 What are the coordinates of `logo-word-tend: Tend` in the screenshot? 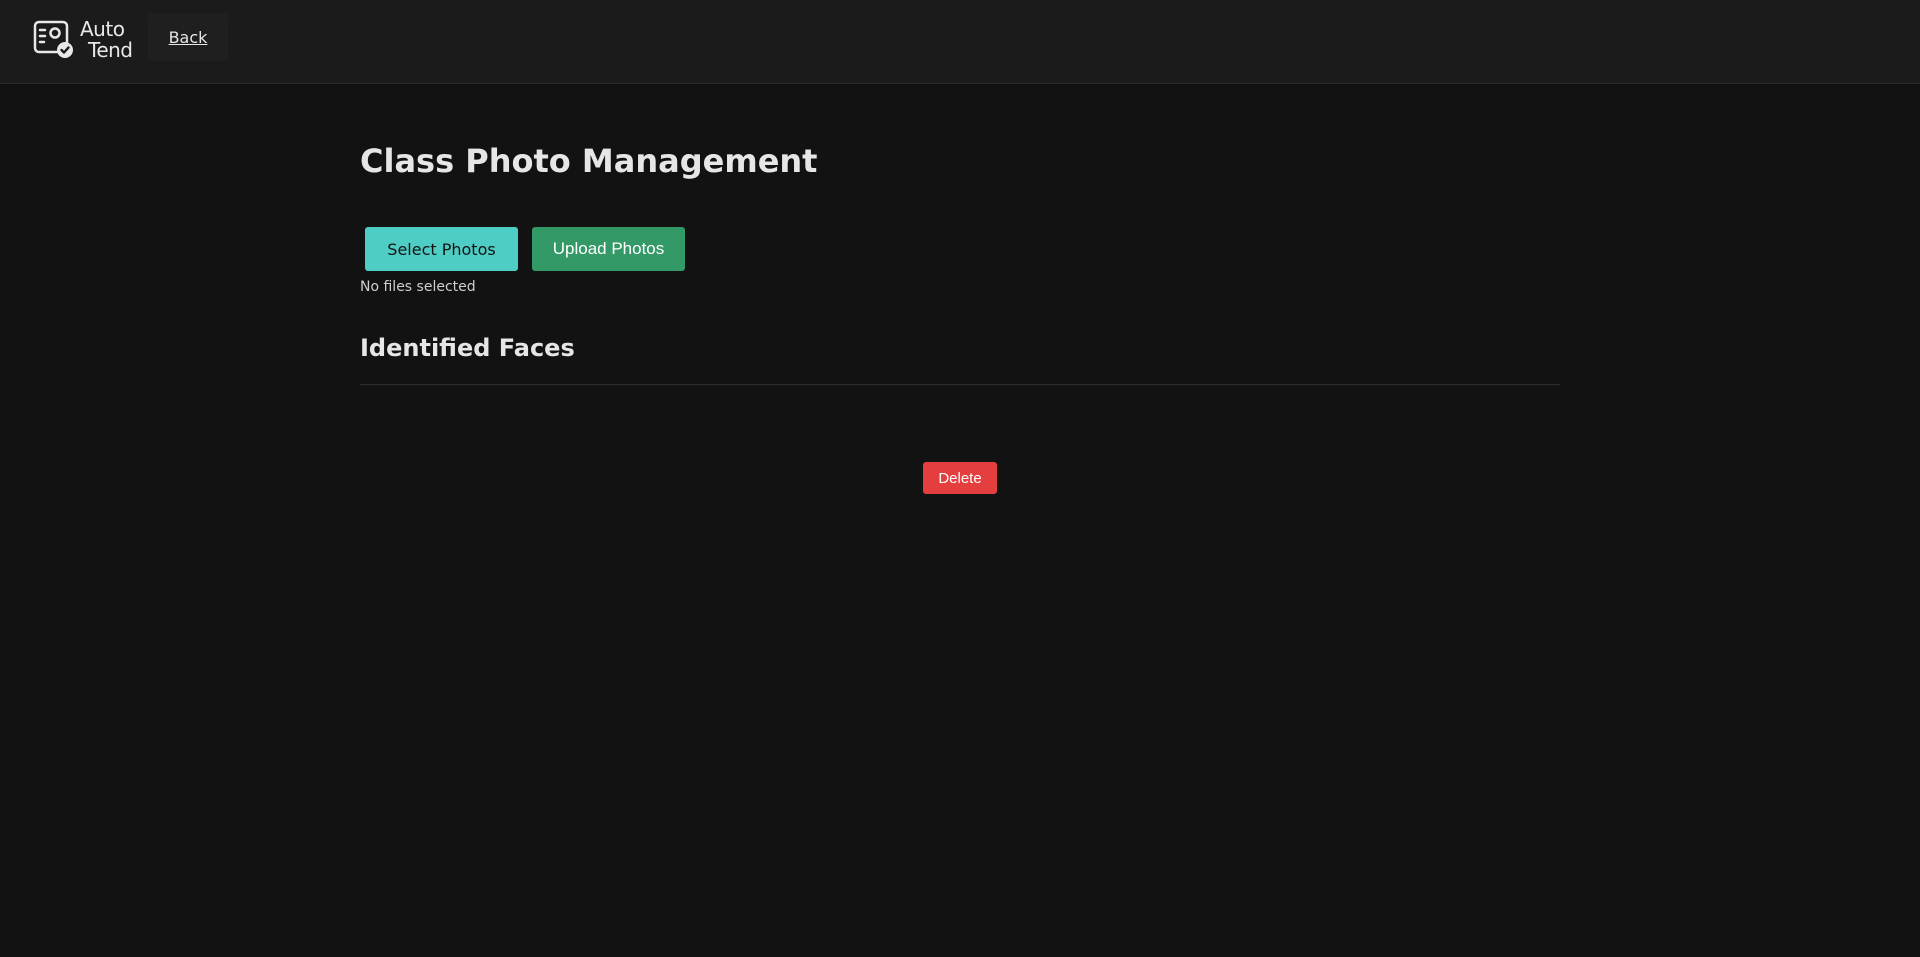 It's located at (110, 50).